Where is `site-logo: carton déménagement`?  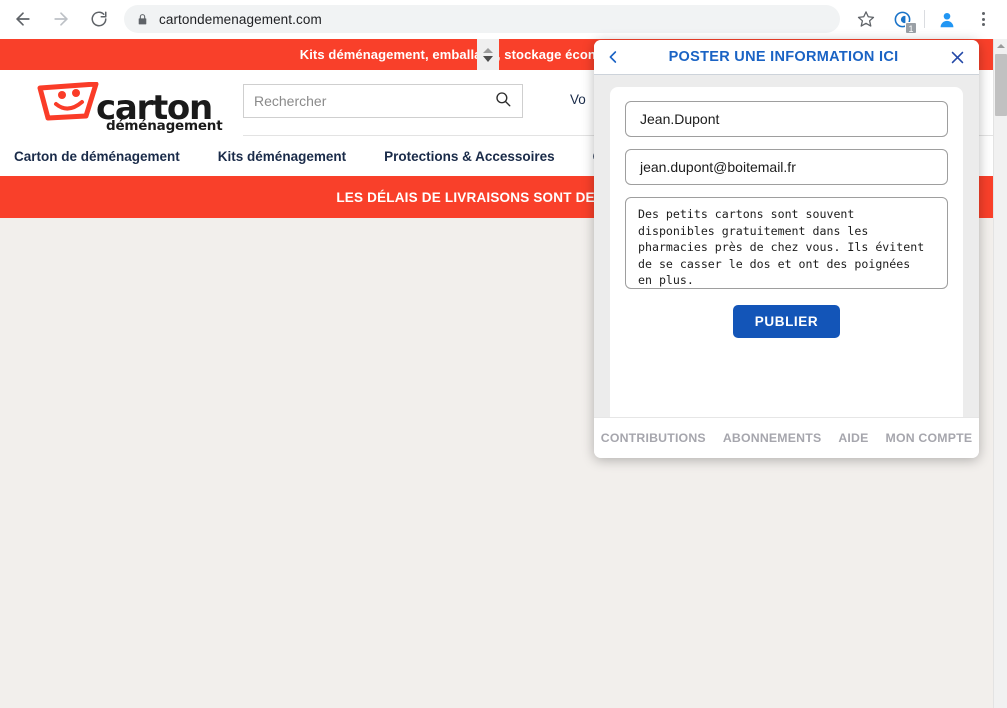 site-logo: carton déménagement is located at coordinates (124, 106).